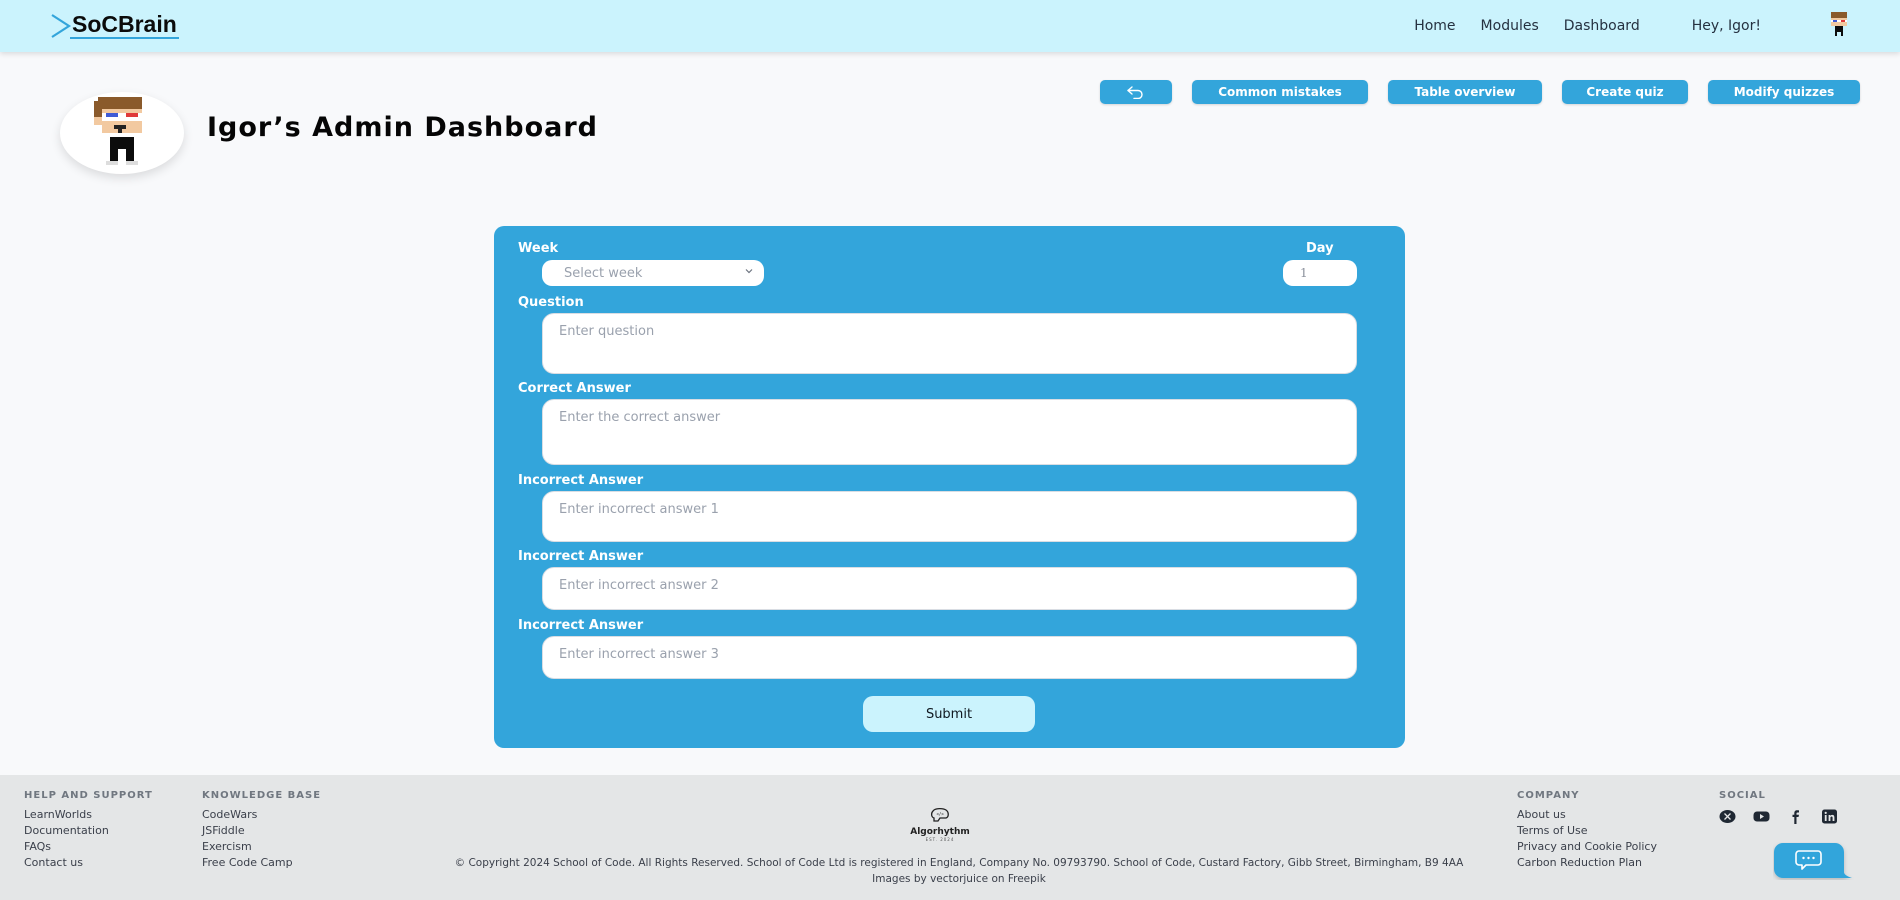 The image size is (1900, 900). Describe the element at coordinates (538, 248) in the screenshot. I see `week-label: Week` at that location.